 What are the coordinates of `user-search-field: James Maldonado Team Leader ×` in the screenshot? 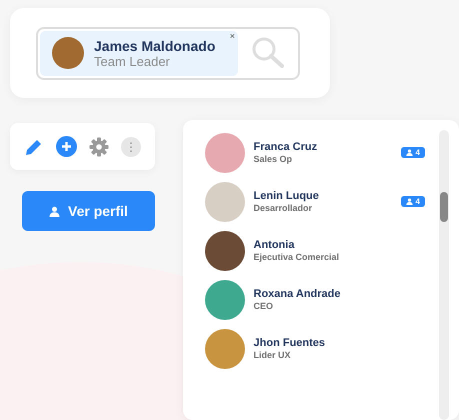 It's located at (168, 53).